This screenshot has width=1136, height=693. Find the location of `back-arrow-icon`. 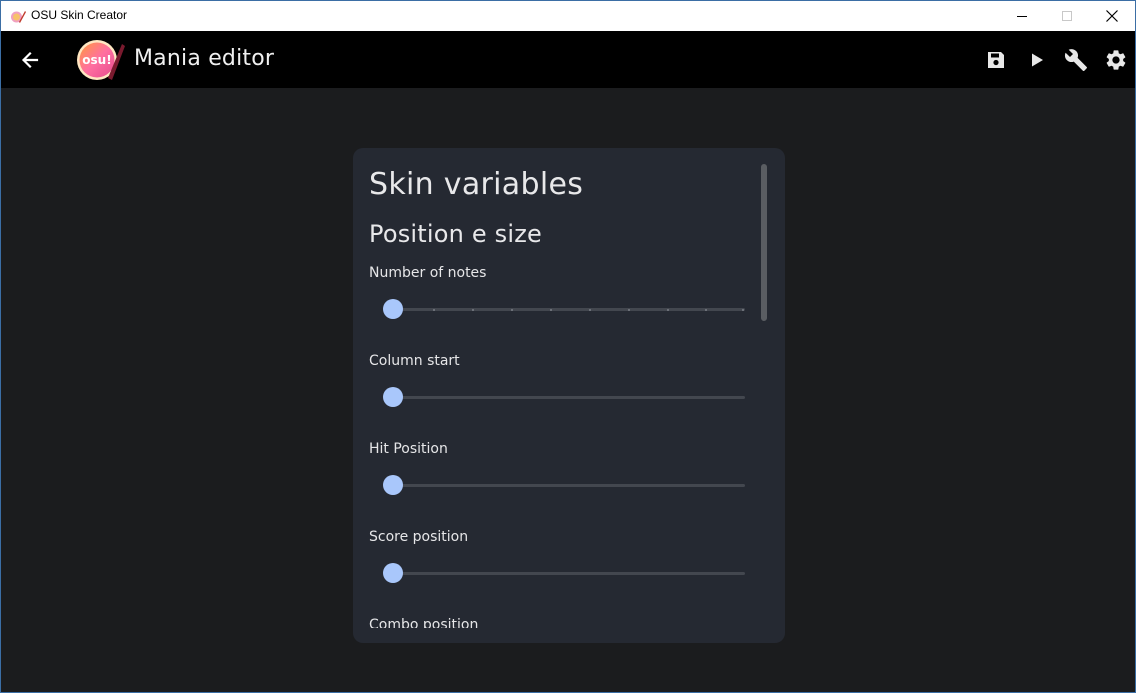

back-arrow-icon is located at coordinates (30, 60).